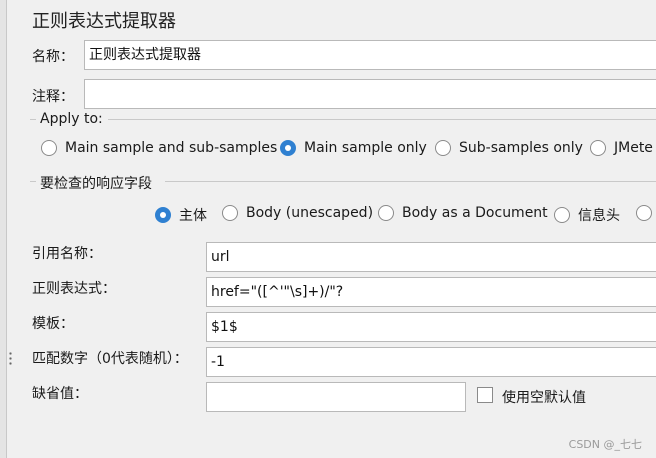  What do you see at coordinates (33, 119) in the screenshot?
I see `apply-to-separator-left` at bounding box center [33, 119].